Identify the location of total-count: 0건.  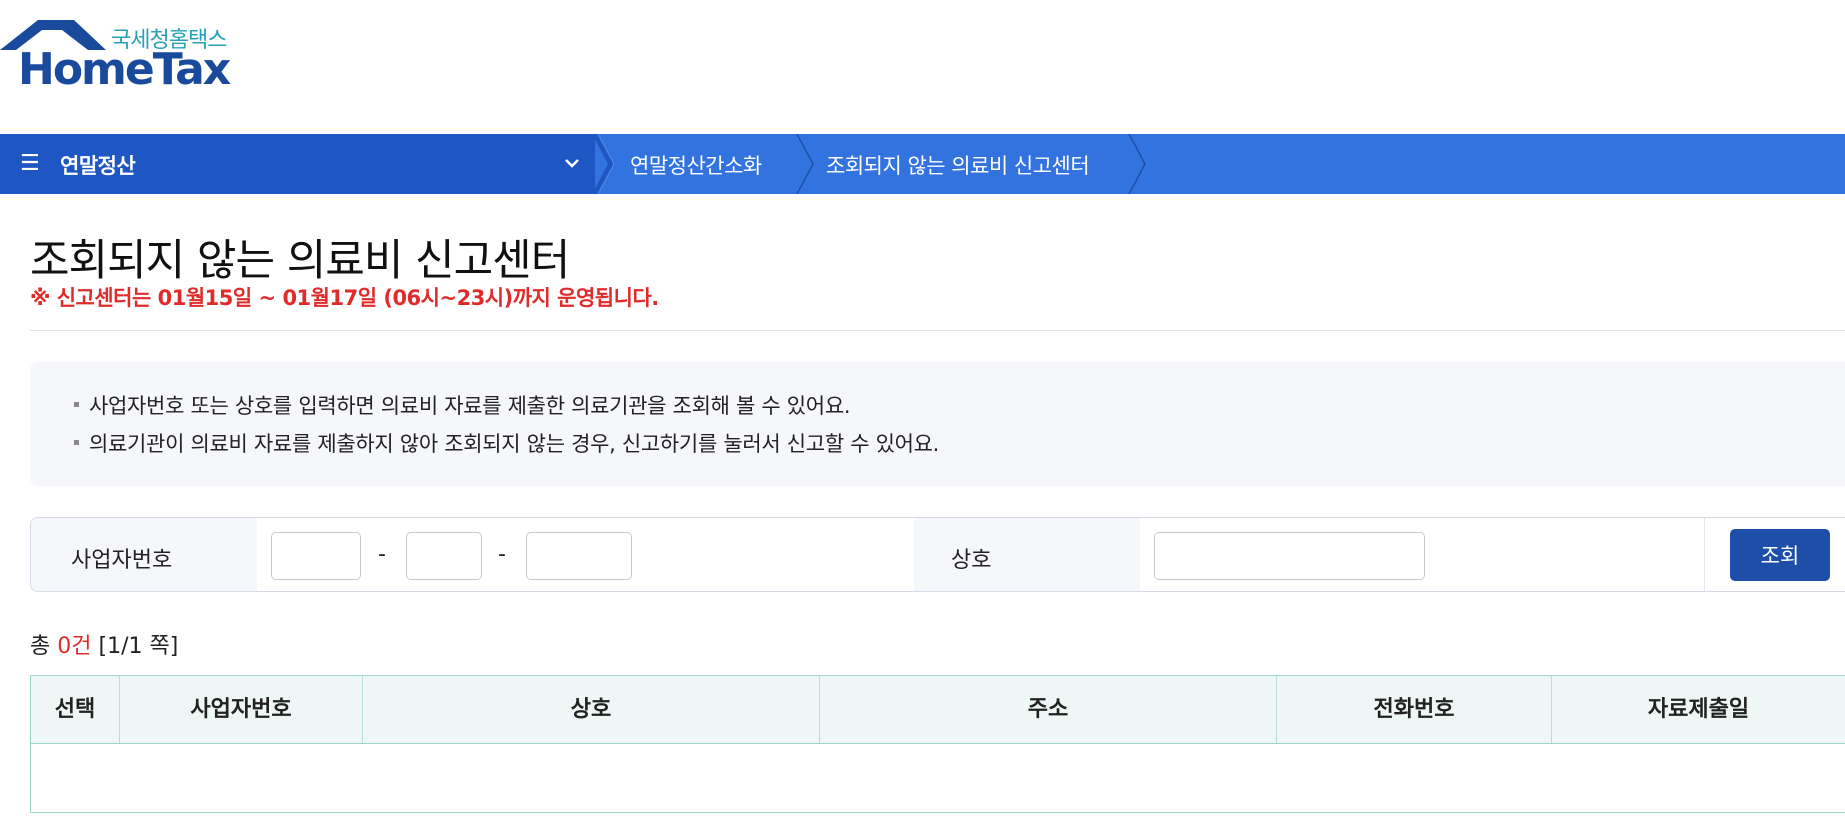
(74, 646).